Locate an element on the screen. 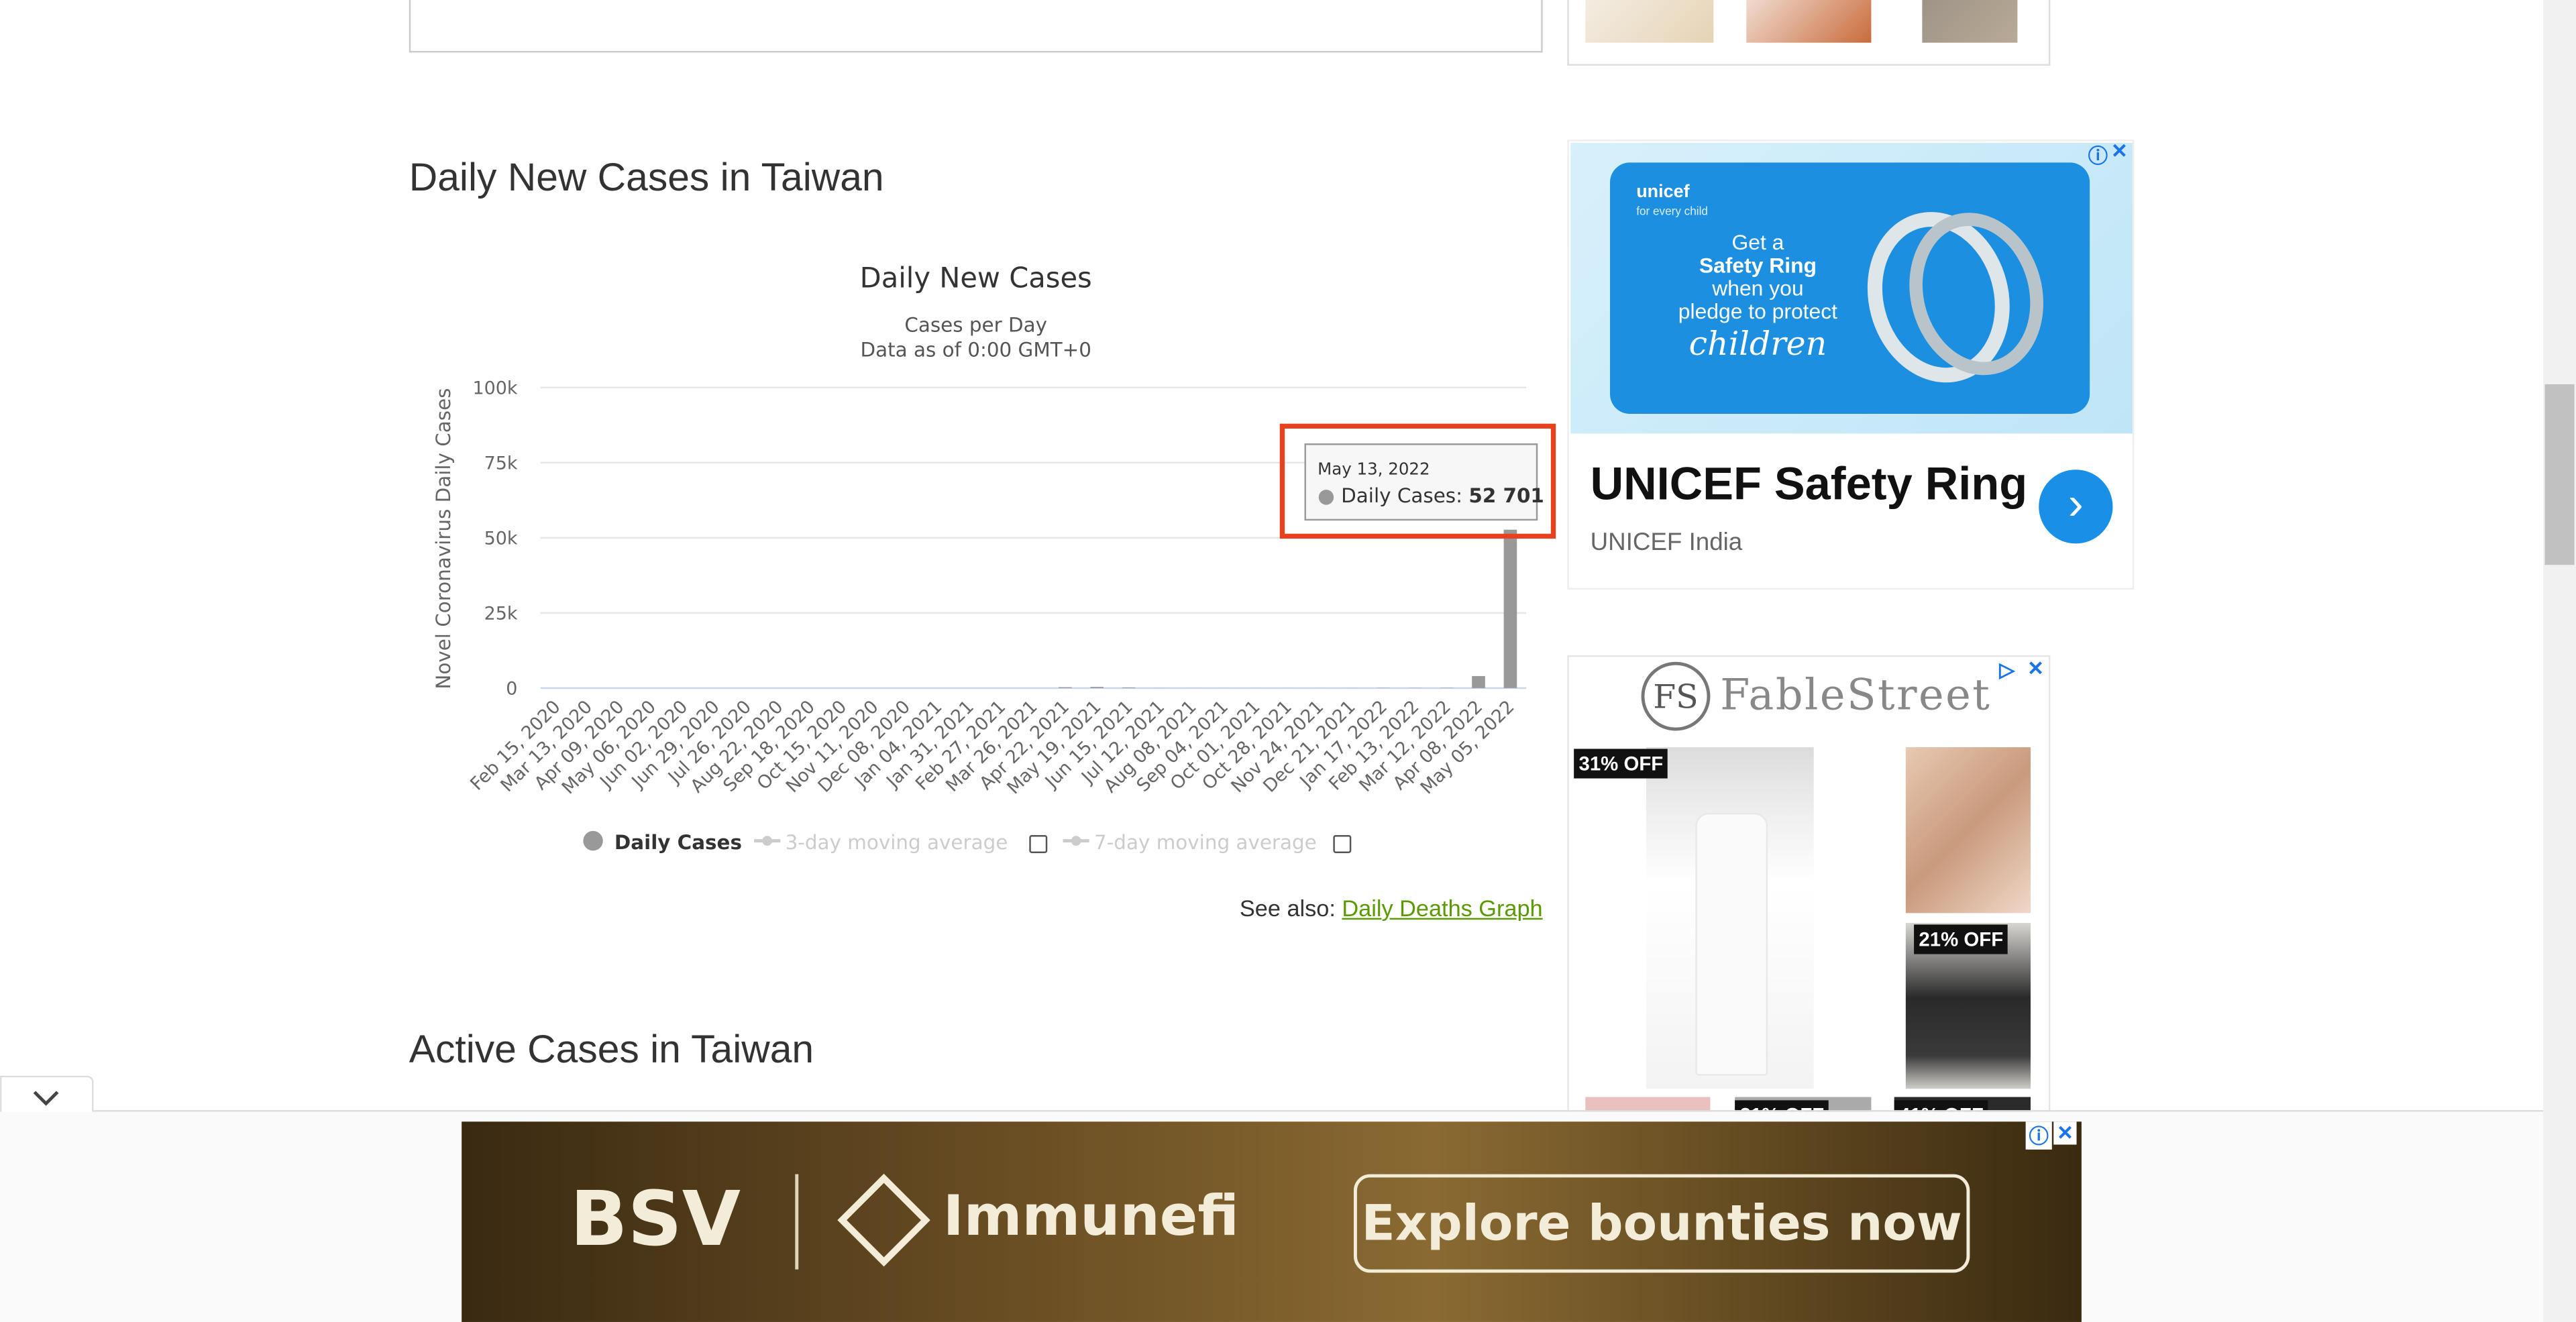 Image resolution: width=2576 pixels, height=1322 pixels. legend-item-label: Daily Cases is located at coordinates (678, 842).